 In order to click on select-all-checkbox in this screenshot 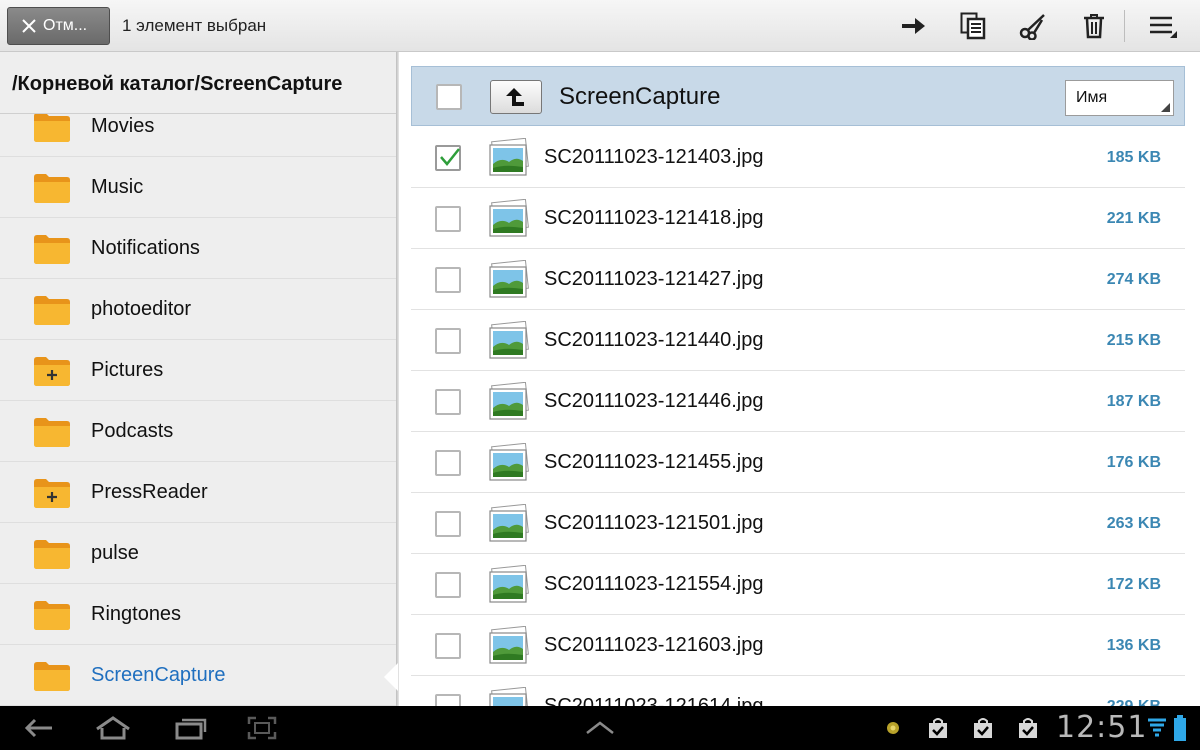, I will do `click(449, 97)`.